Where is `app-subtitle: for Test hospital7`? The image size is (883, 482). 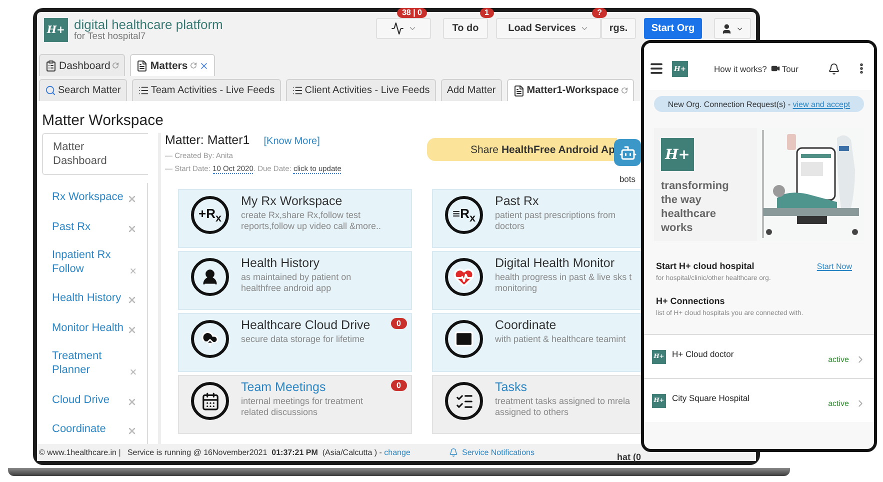 app-subtitle: for Test hospital7 is located at coordinates (110, 37).